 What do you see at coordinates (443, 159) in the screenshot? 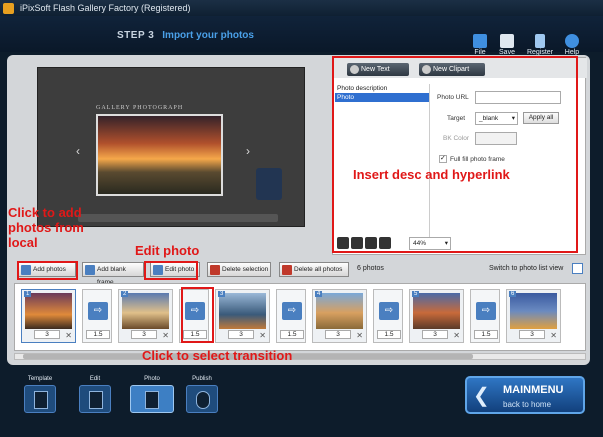
I see `full-fill-checkbox: ✓` at bounding box center [443, 159].